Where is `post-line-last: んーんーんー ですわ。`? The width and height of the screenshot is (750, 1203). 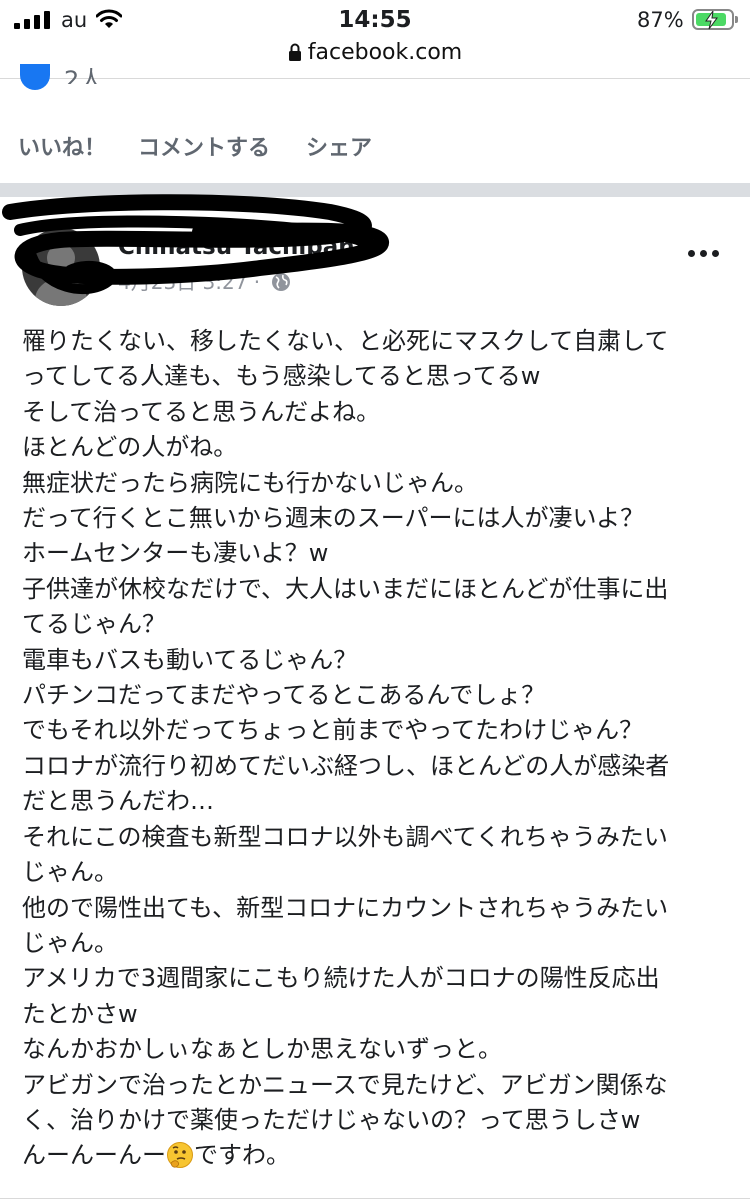
post-line-last: んーんーんー ですわ。 is located at coordinates (156, 1155).